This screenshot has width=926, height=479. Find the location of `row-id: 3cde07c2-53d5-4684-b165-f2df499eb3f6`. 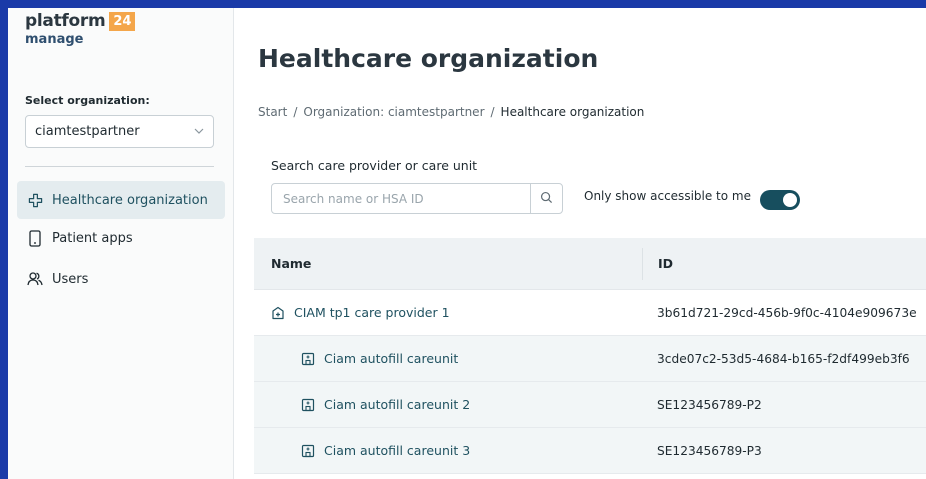

row-id: 3cde07c2-53d5-4684-b165-f2df499eb3f6 is located at coordinates (783, 358).